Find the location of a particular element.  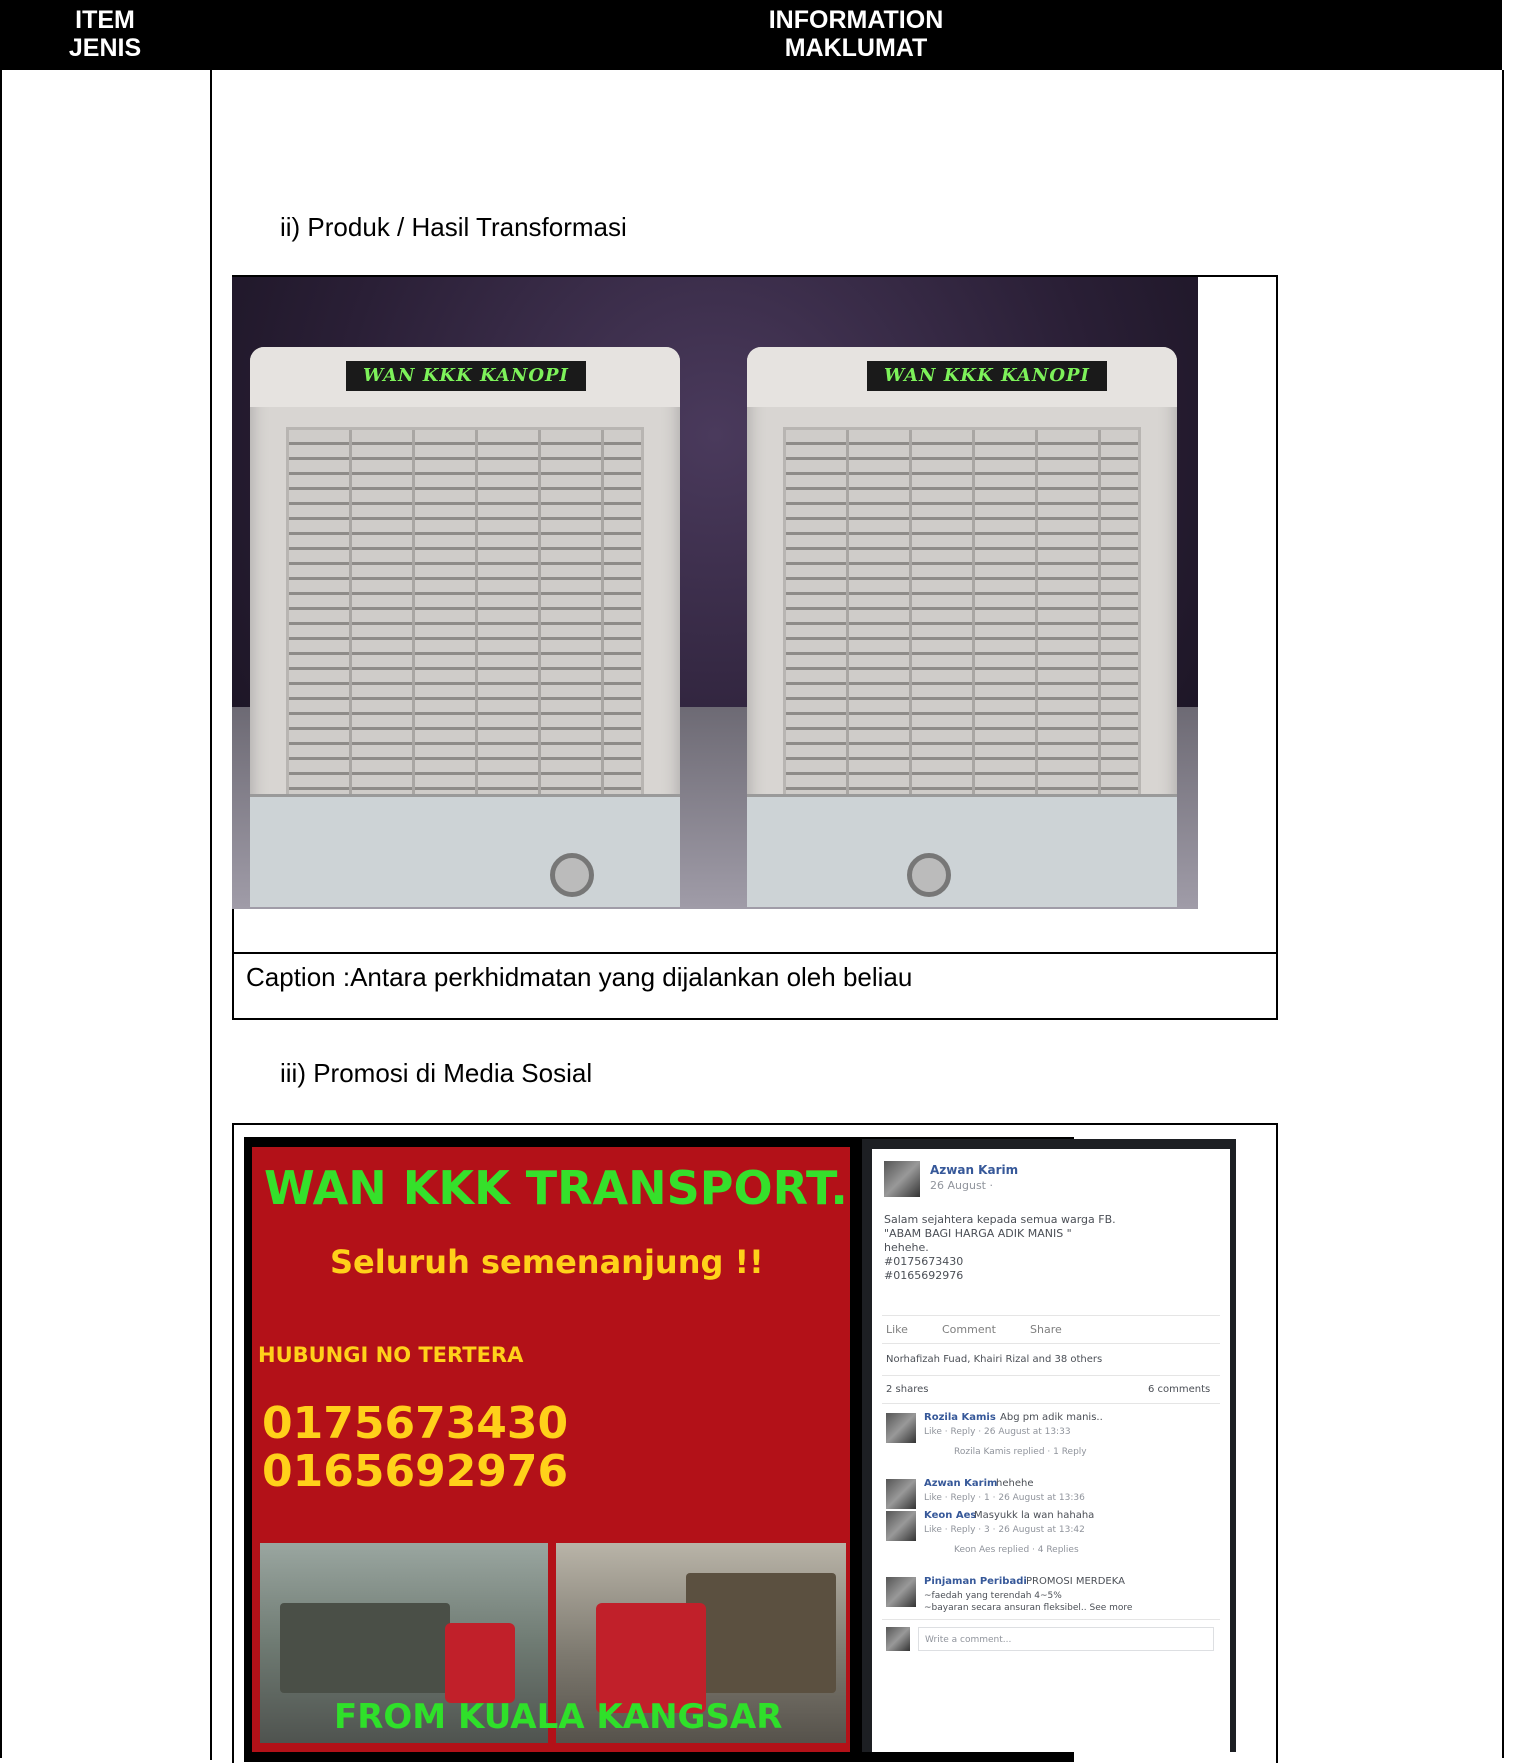

caption-divider is located at coordinates (755, 953).